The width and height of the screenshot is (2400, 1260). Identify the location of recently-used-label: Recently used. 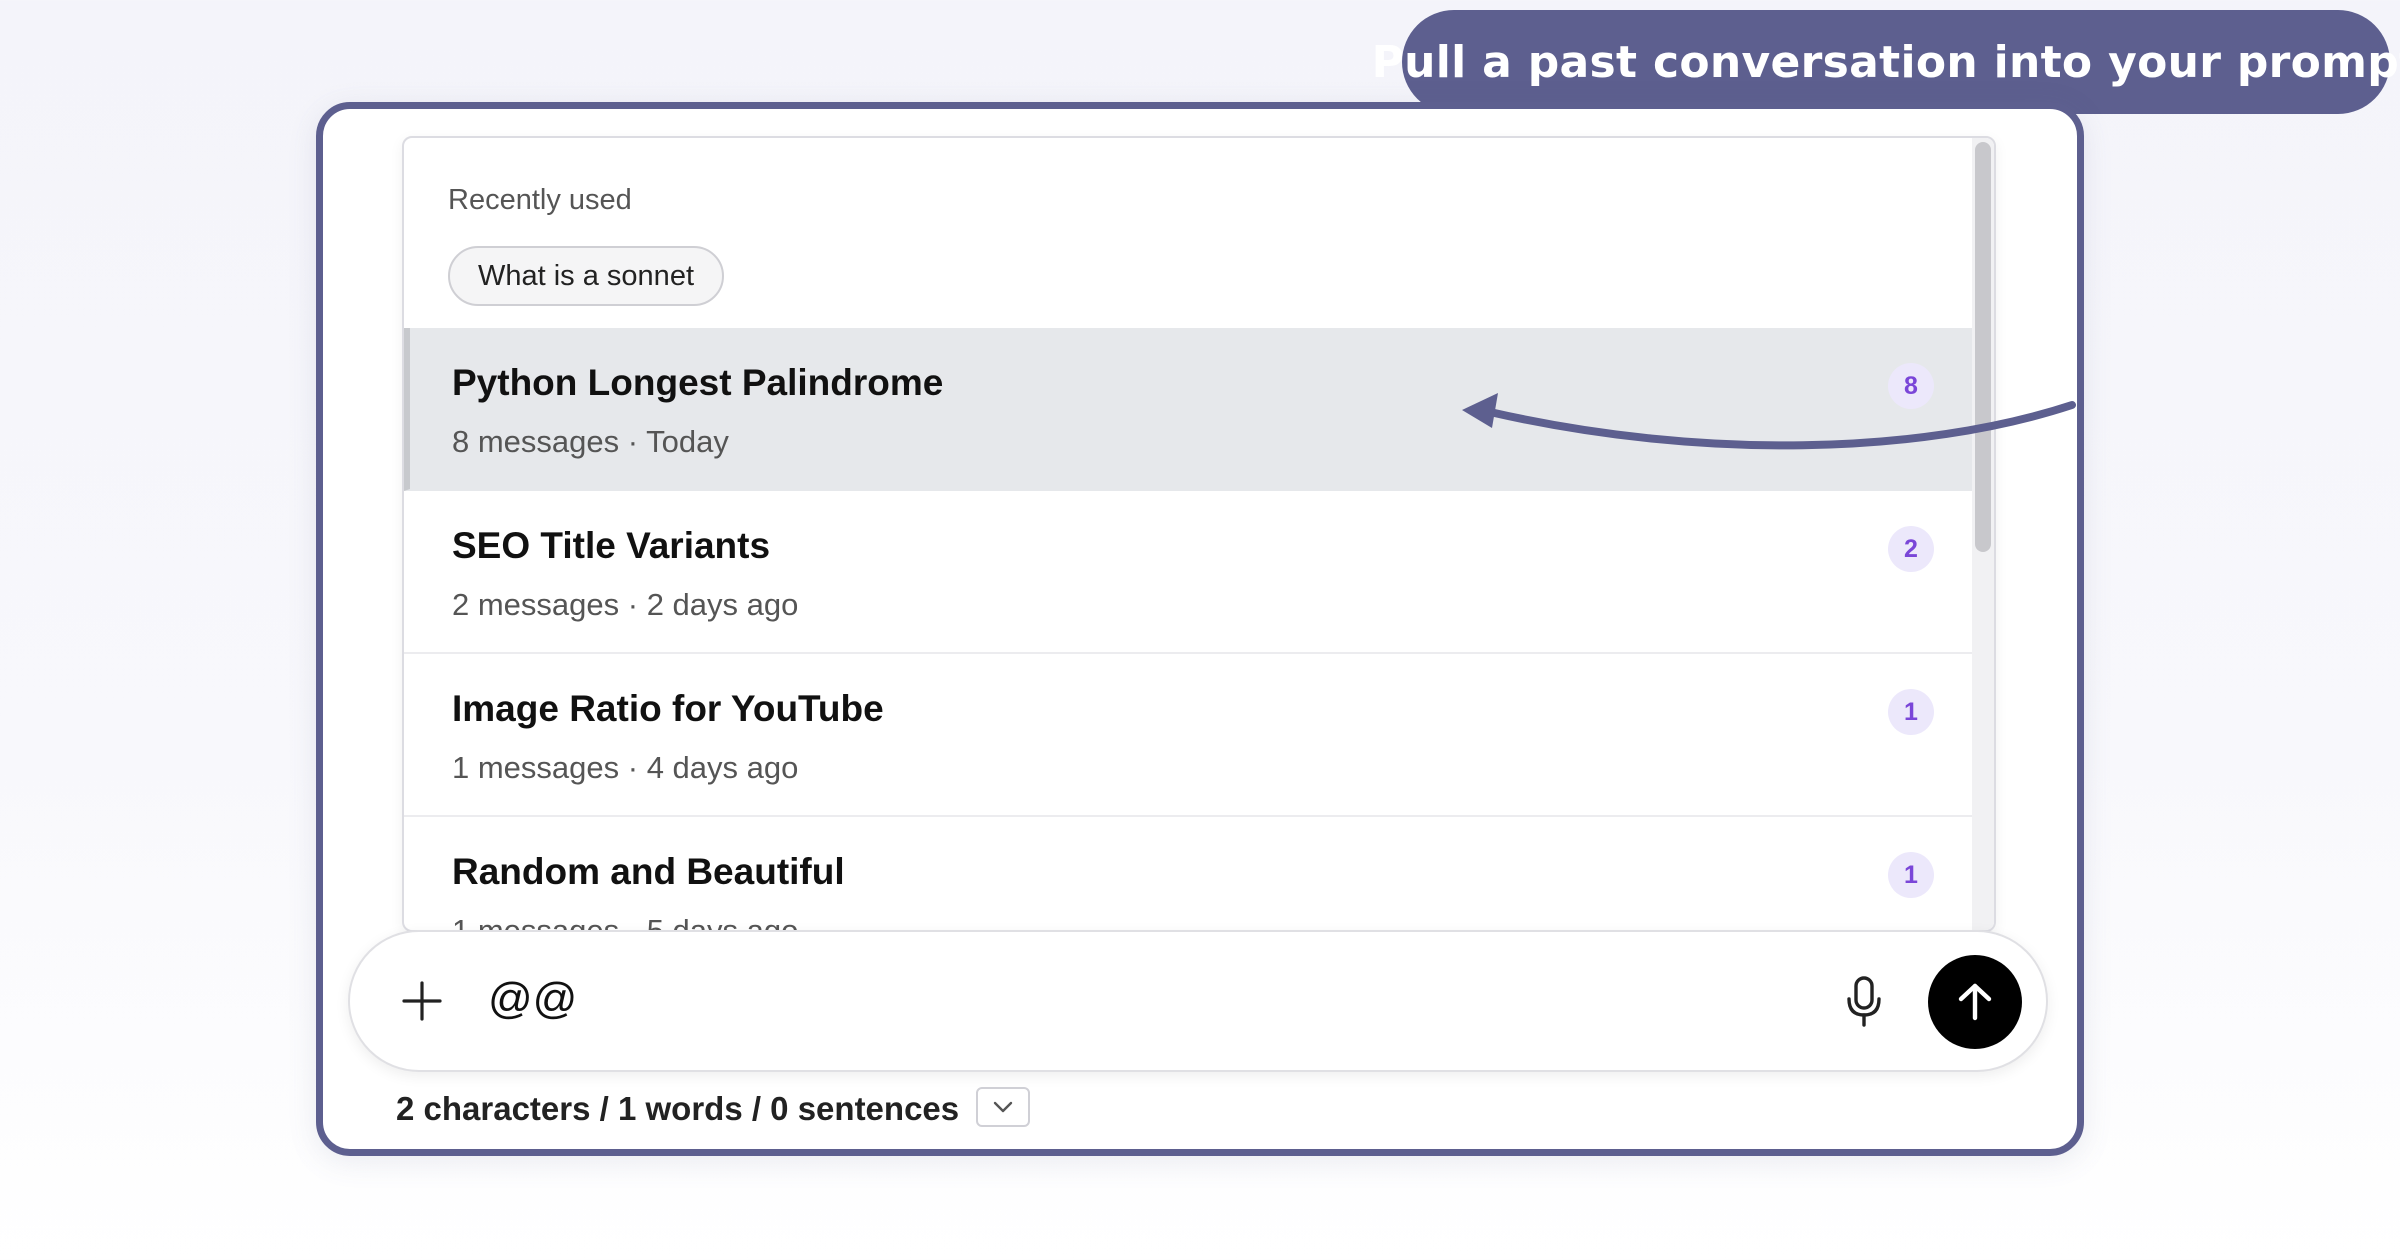
(540, 200).